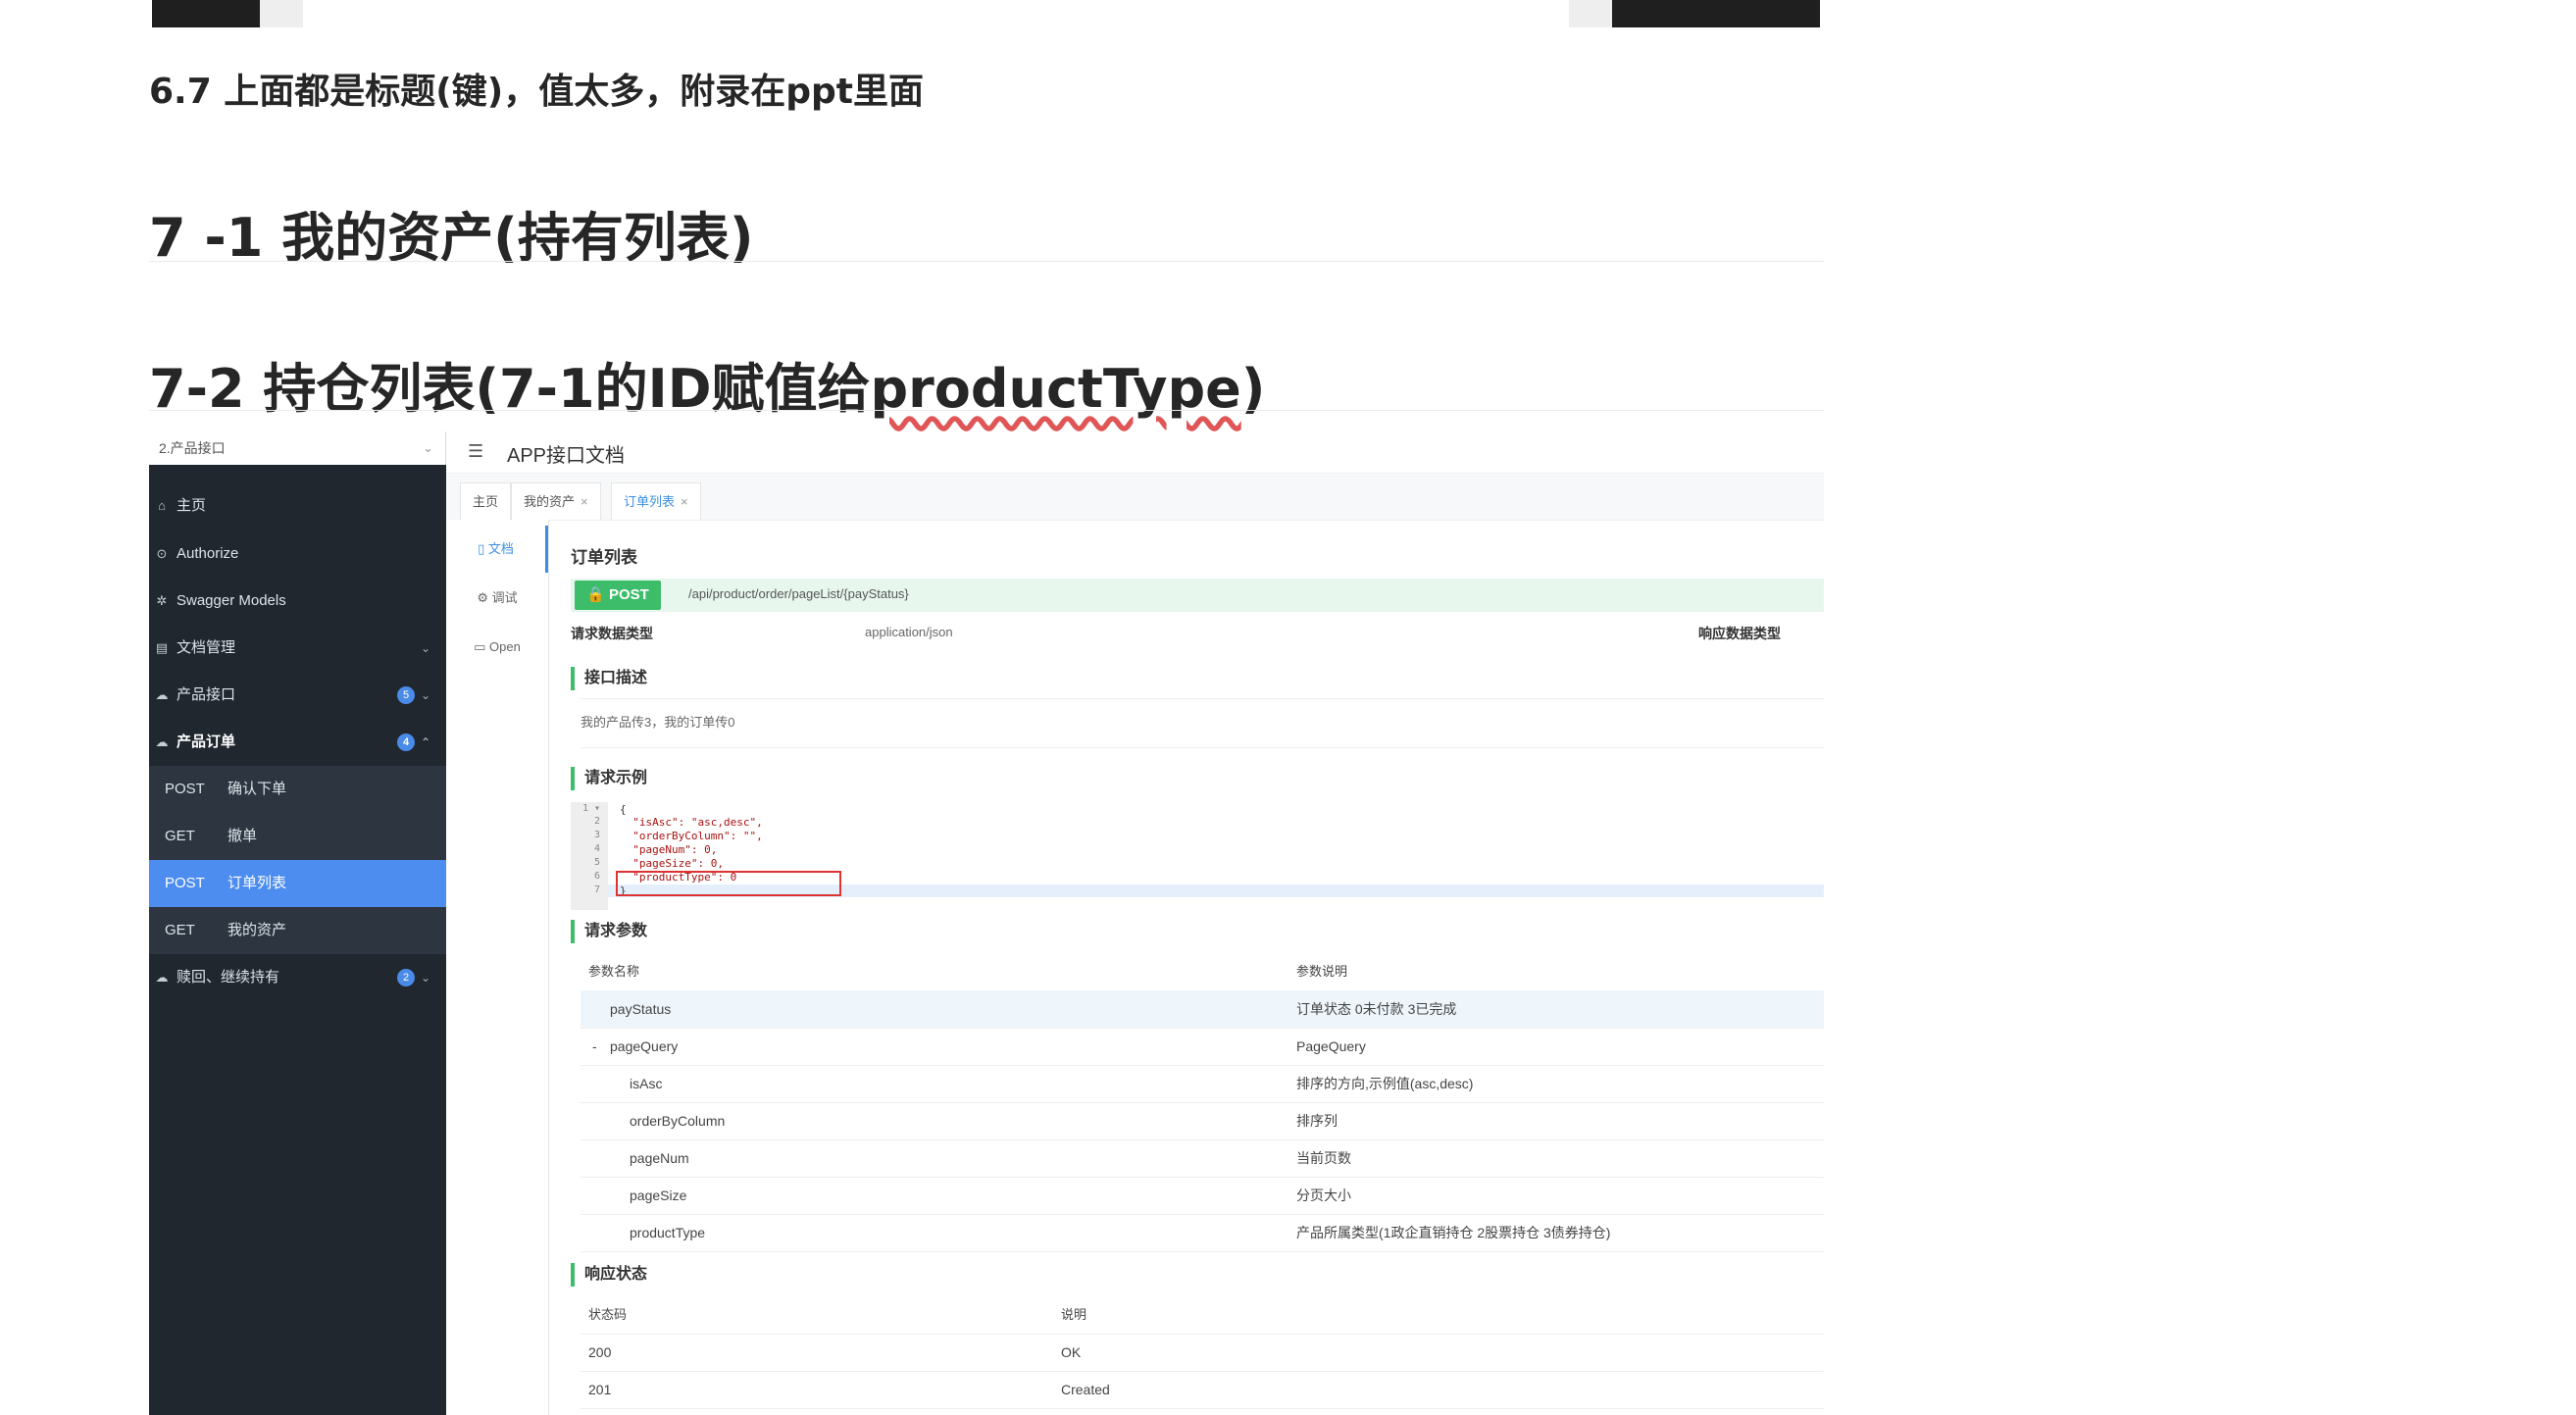 Image resolution: width=2576 pixels, height=1415 pixels. I want to click on sidebar-item-redeem: ☁ 赎回、继续持有 2 ⌄, so click(298, 977).